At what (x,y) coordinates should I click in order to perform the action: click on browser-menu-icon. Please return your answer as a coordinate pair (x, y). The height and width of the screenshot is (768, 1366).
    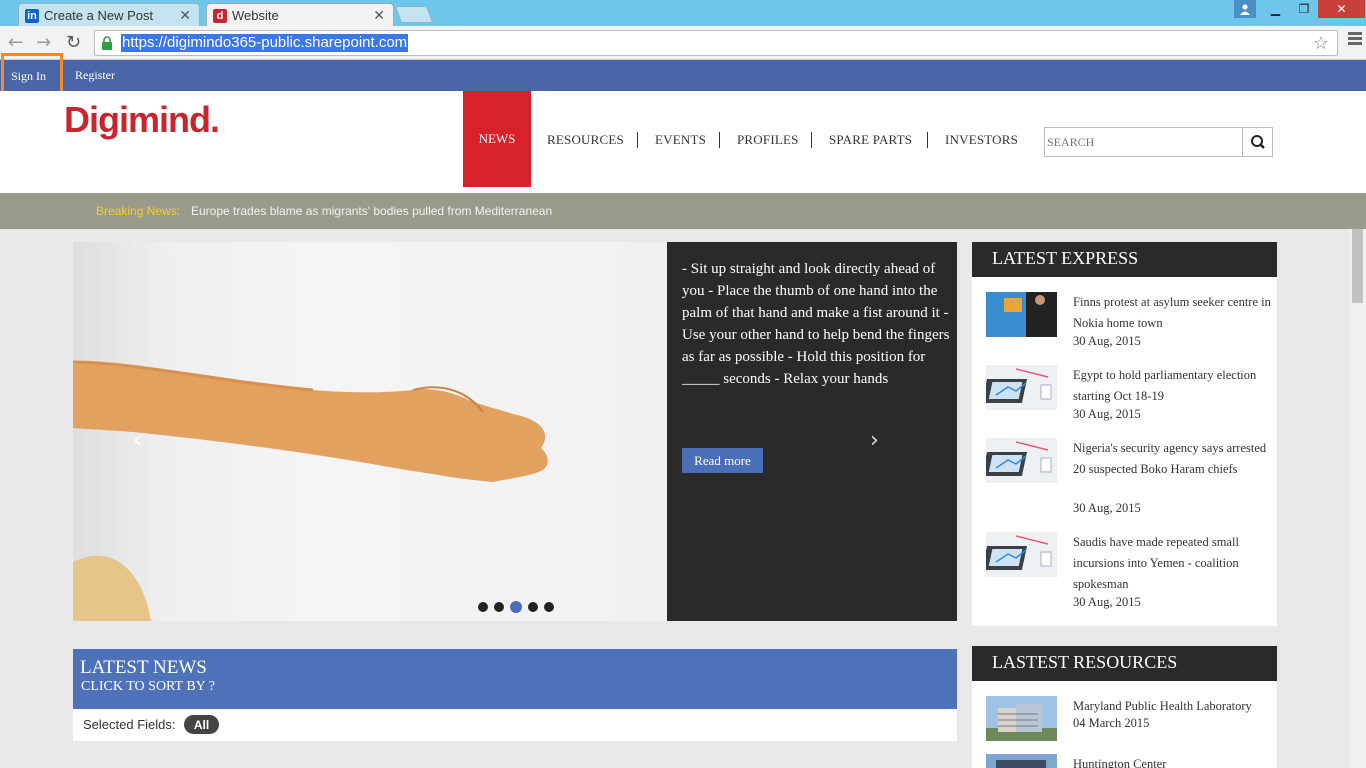
    Looking at the image, I should click on (1355, 39).